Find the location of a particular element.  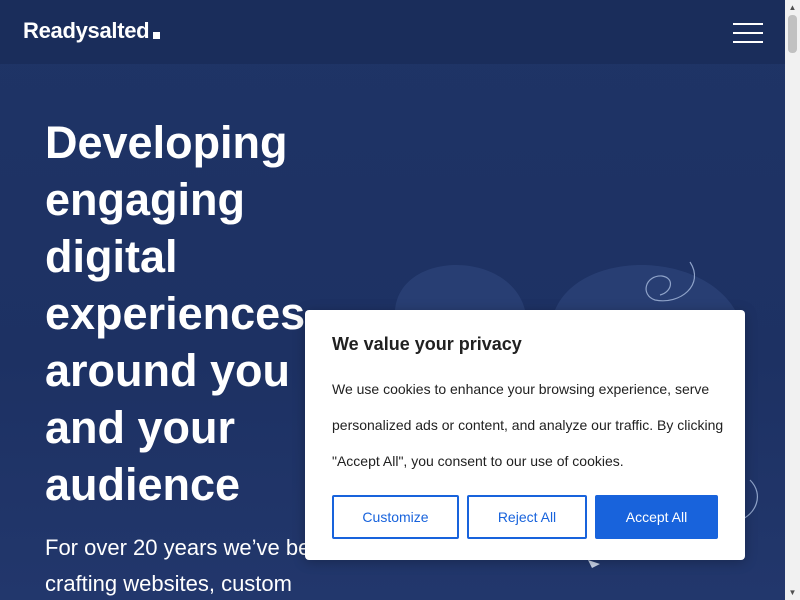

arrow-down-icon: ▼ is located at coordinates (792, 592).